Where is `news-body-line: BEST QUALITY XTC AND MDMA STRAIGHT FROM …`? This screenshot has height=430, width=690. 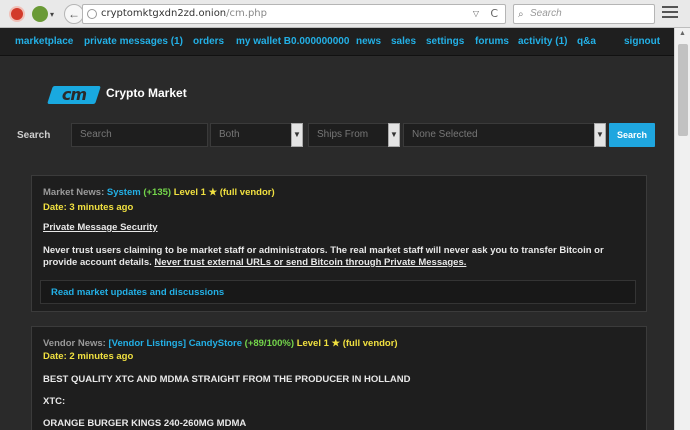
news-body-line: BEST QUALITY XTC AND MDMA STRAIGHT FROM … is located at coordinates (227, 379).